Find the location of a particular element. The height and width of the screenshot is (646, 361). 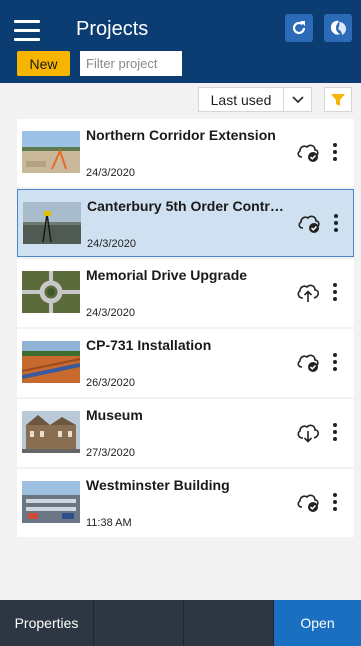

project-row: Westminster Building 11:38 AM is located at coordinates (185, 503).